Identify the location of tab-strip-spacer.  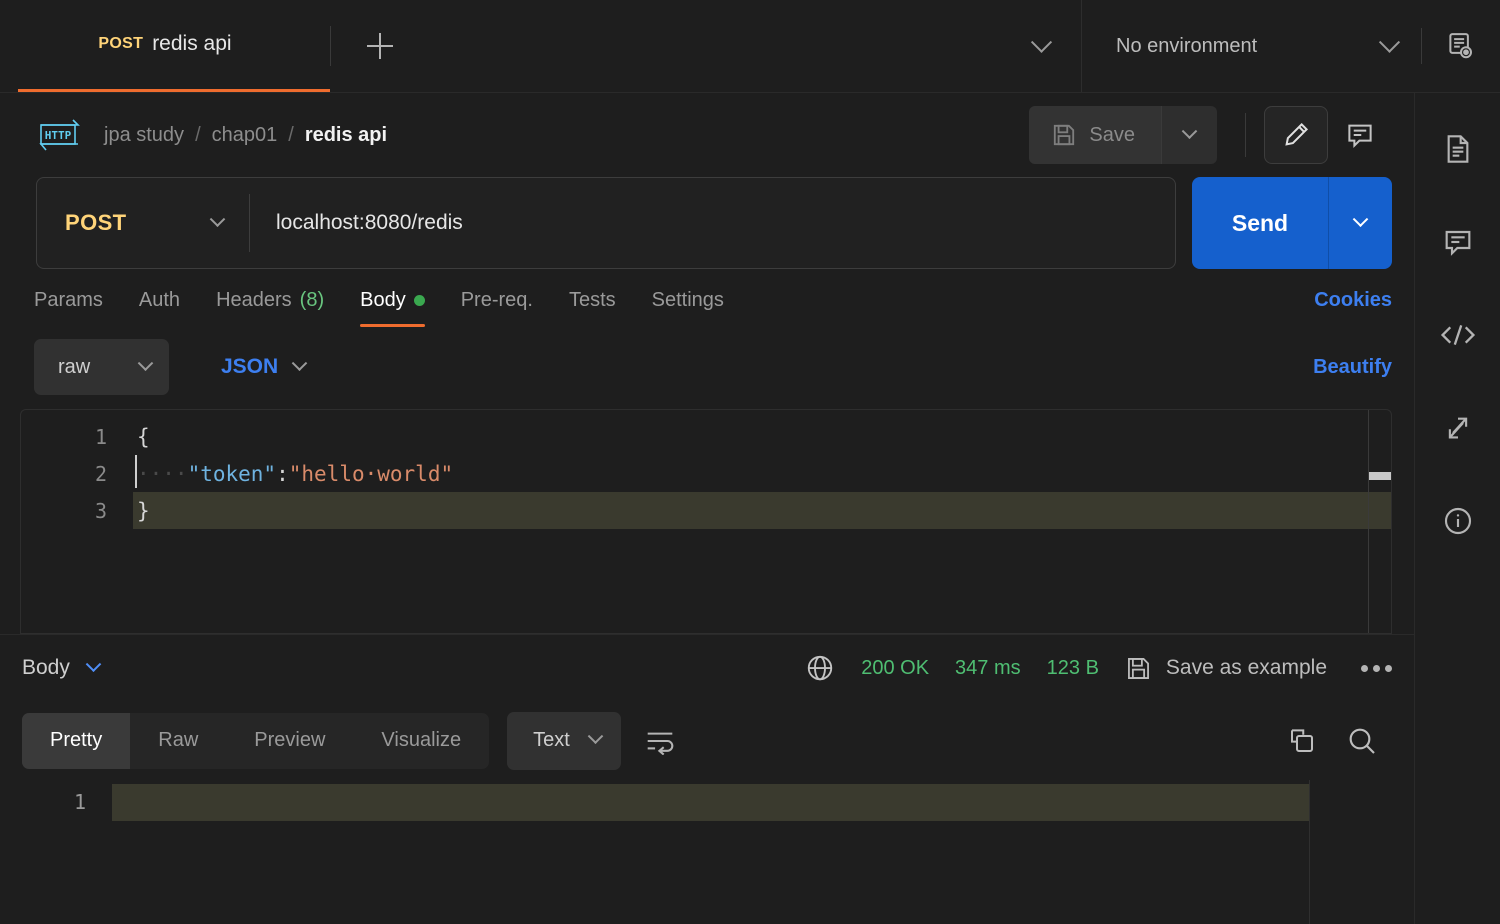
(715, 46).